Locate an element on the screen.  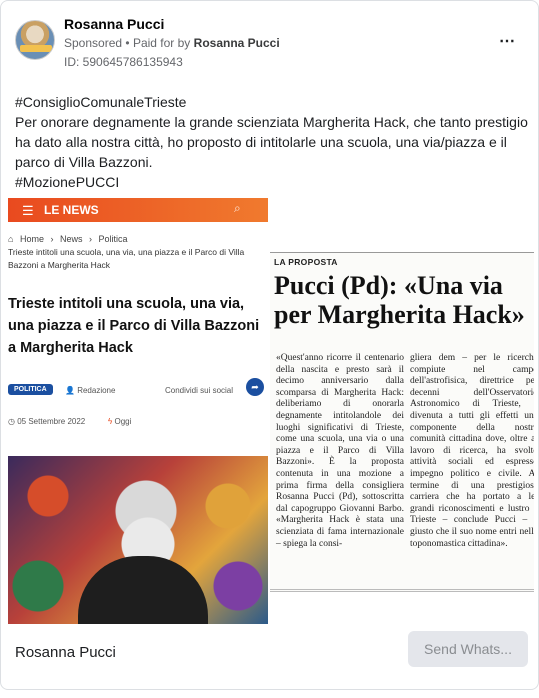
breadcrumb-home: Home is located at coordinates (31, 239).